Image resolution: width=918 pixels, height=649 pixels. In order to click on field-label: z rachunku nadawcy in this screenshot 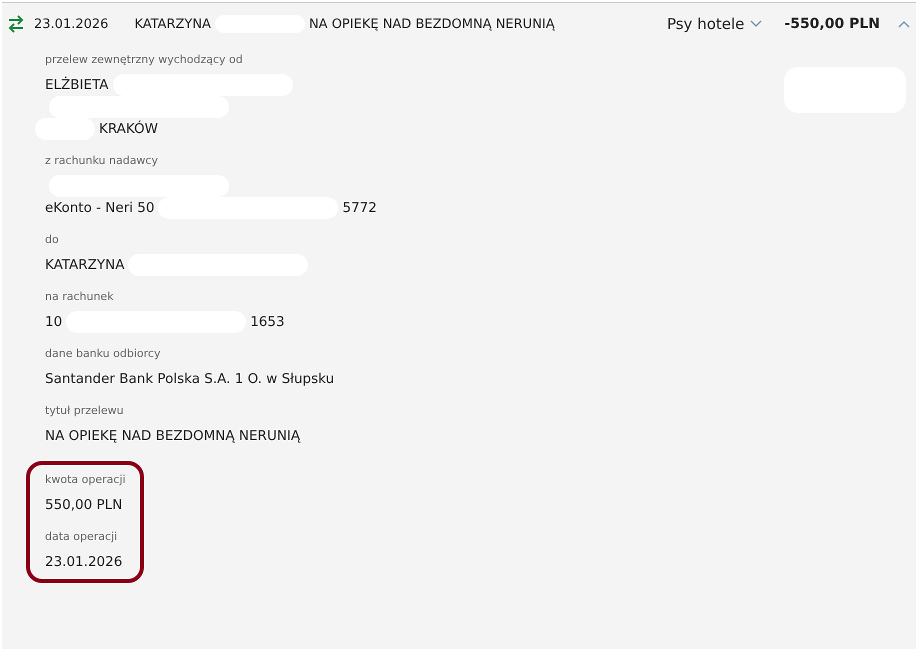, I will do `click(101, 160)`.